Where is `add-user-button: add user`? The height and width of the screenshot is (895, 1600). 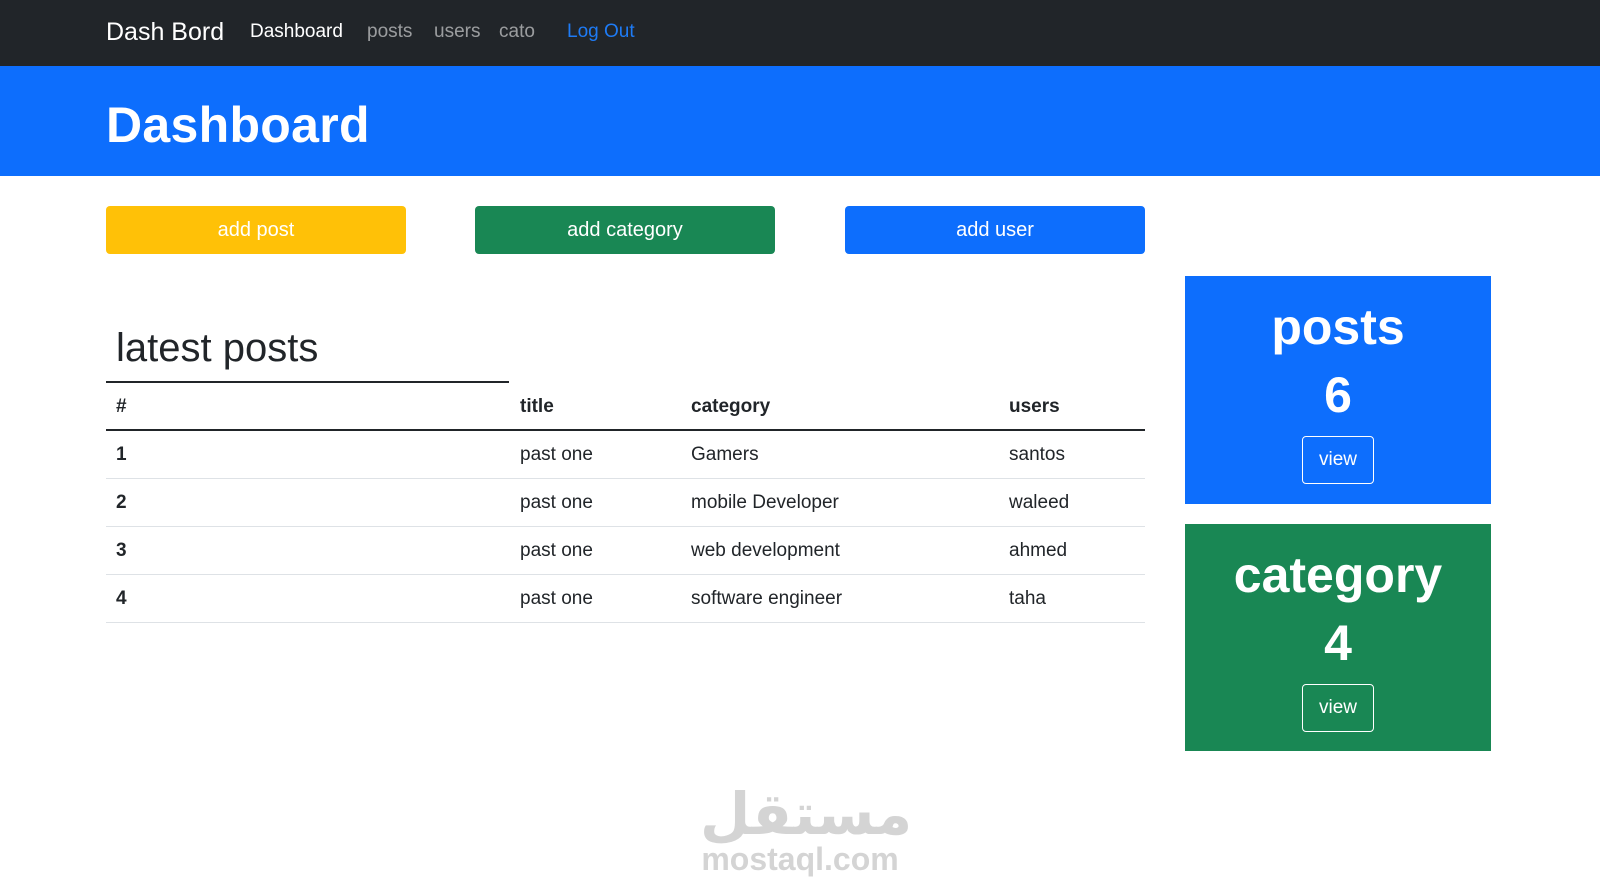 add-user-button: add user is located at coordinates (995, 230).